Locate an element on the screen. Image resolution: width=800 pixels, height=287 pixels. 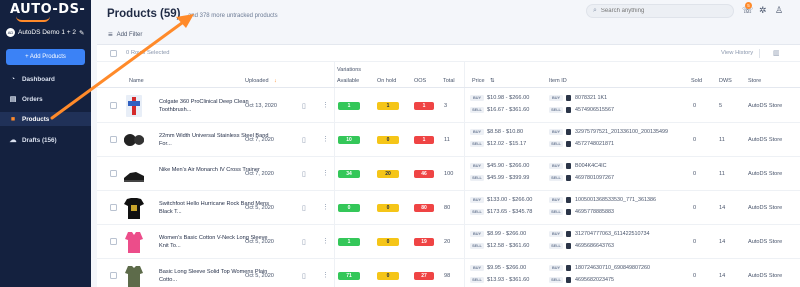
store-value: AutoDS Store is located at coordinates (765, 276).